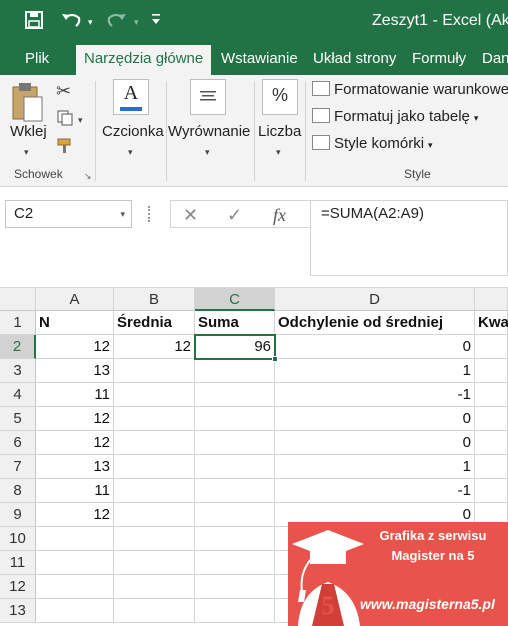 This screenshot has width=508, height=626. What do you see at coordinates (395, 116) in the screenshot?
I see `format-as-table-button: Formatuj jako tabelę ▾` at bounding box center [395, 116].